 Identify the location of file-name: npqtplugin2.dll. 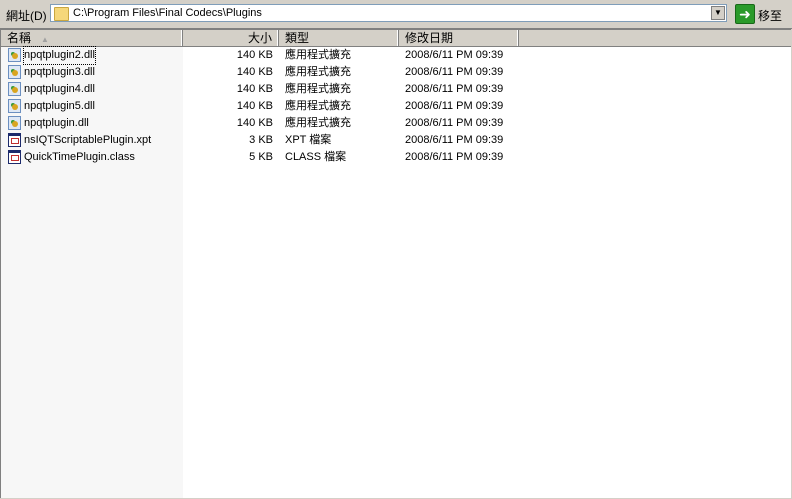
(59, 55).